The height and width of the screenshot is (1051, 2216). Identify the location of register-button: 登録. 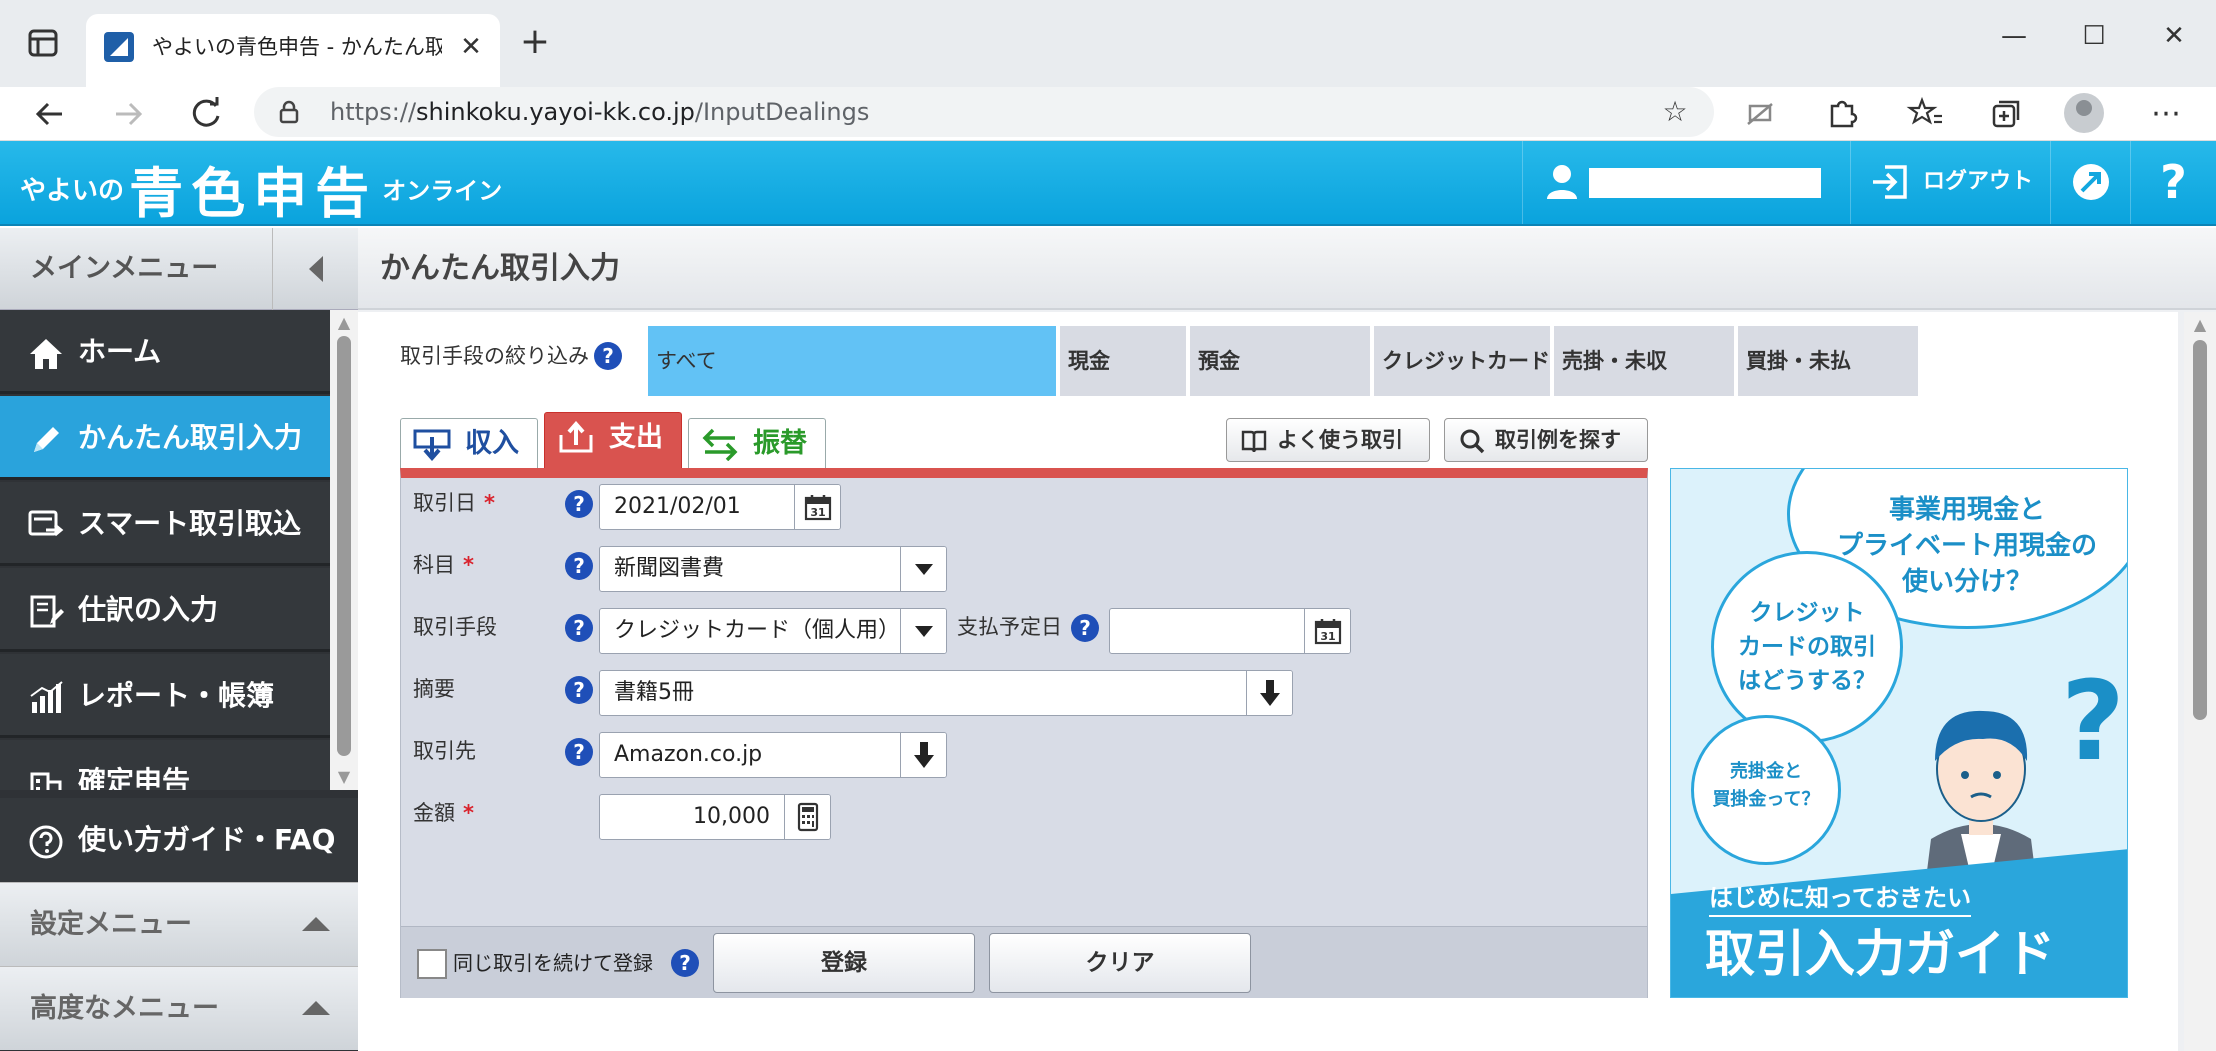
(844, 963).